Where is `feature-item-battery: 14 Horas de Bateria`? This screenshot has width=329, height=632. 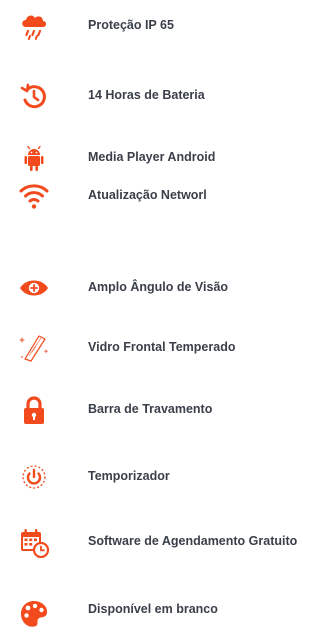
feature-item-battery: 14 Horas de Bateria is located at coordinates (164, 98).